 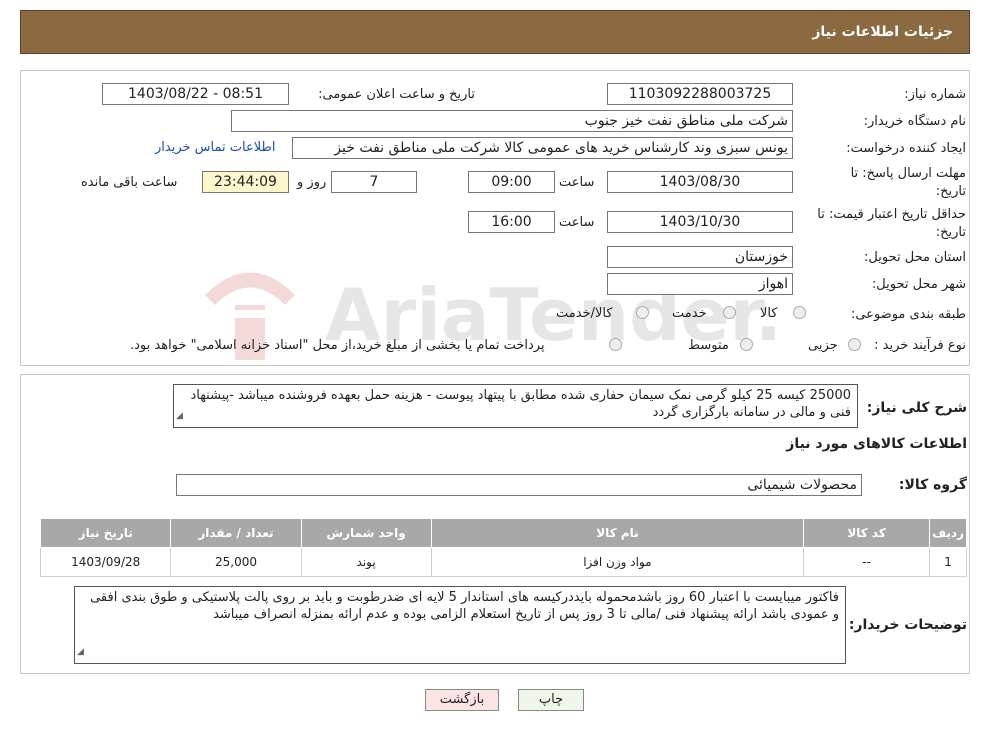 I want to click on cell-quantity: 25,000, so click(x=236, y=562).